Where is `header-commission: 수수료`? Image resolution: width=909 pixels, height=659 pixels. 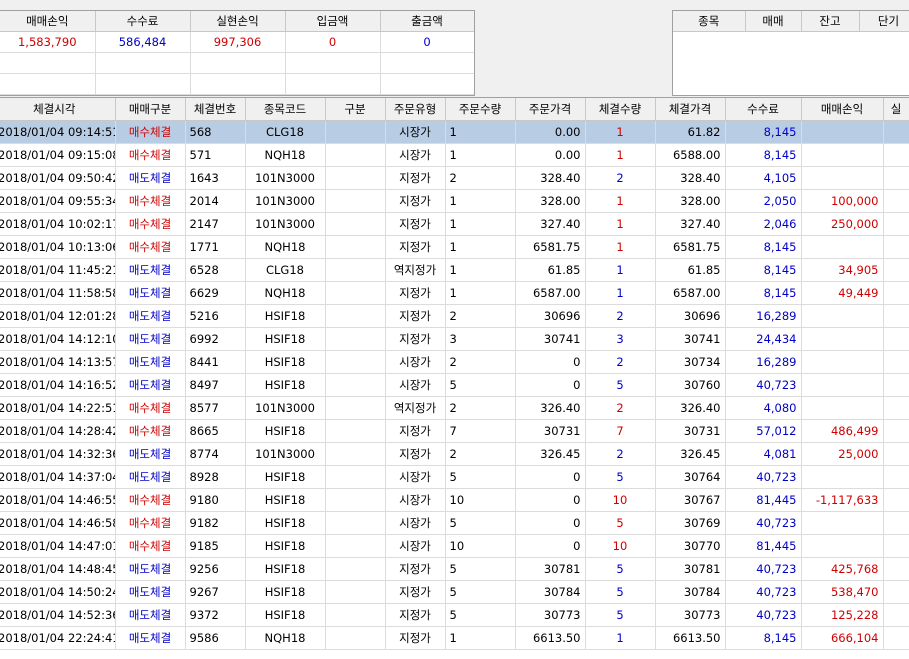 header-commission: 수수료 is located at coordinates (763, 109).